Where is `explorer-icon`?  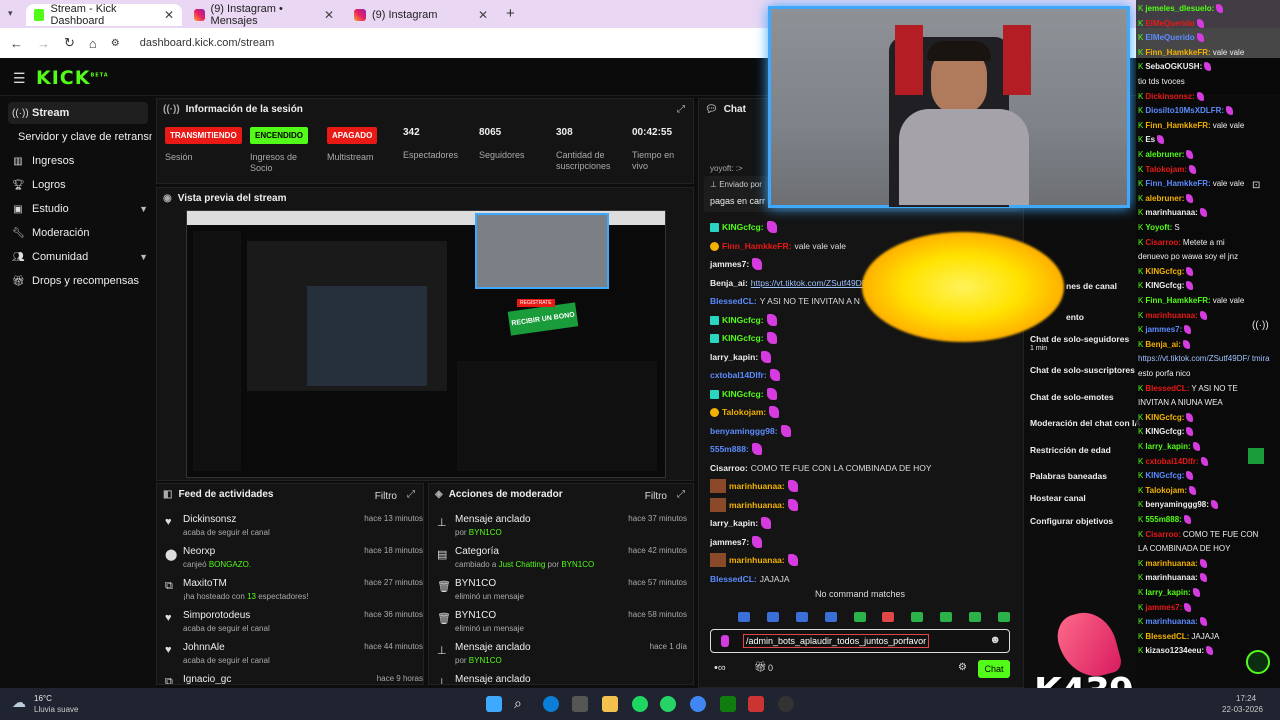 explorer-icon is located at coordinates (610, 704).